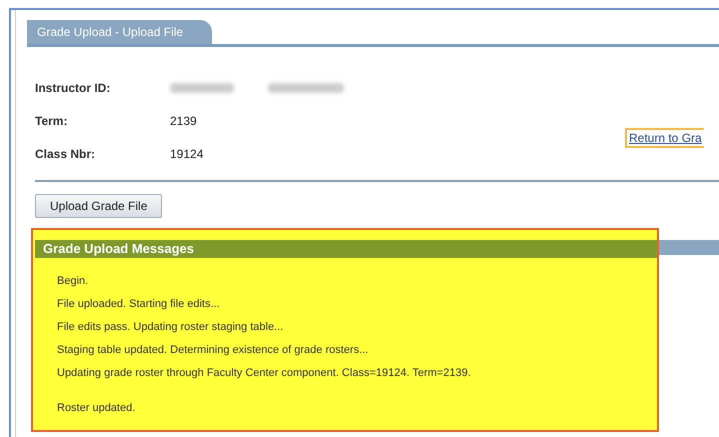 This screenshot has width=719, height=437. What do you see at coordinates (51, 121) in the screenshot?
I see `field-label: Term:` at bounding box center [51, 121].